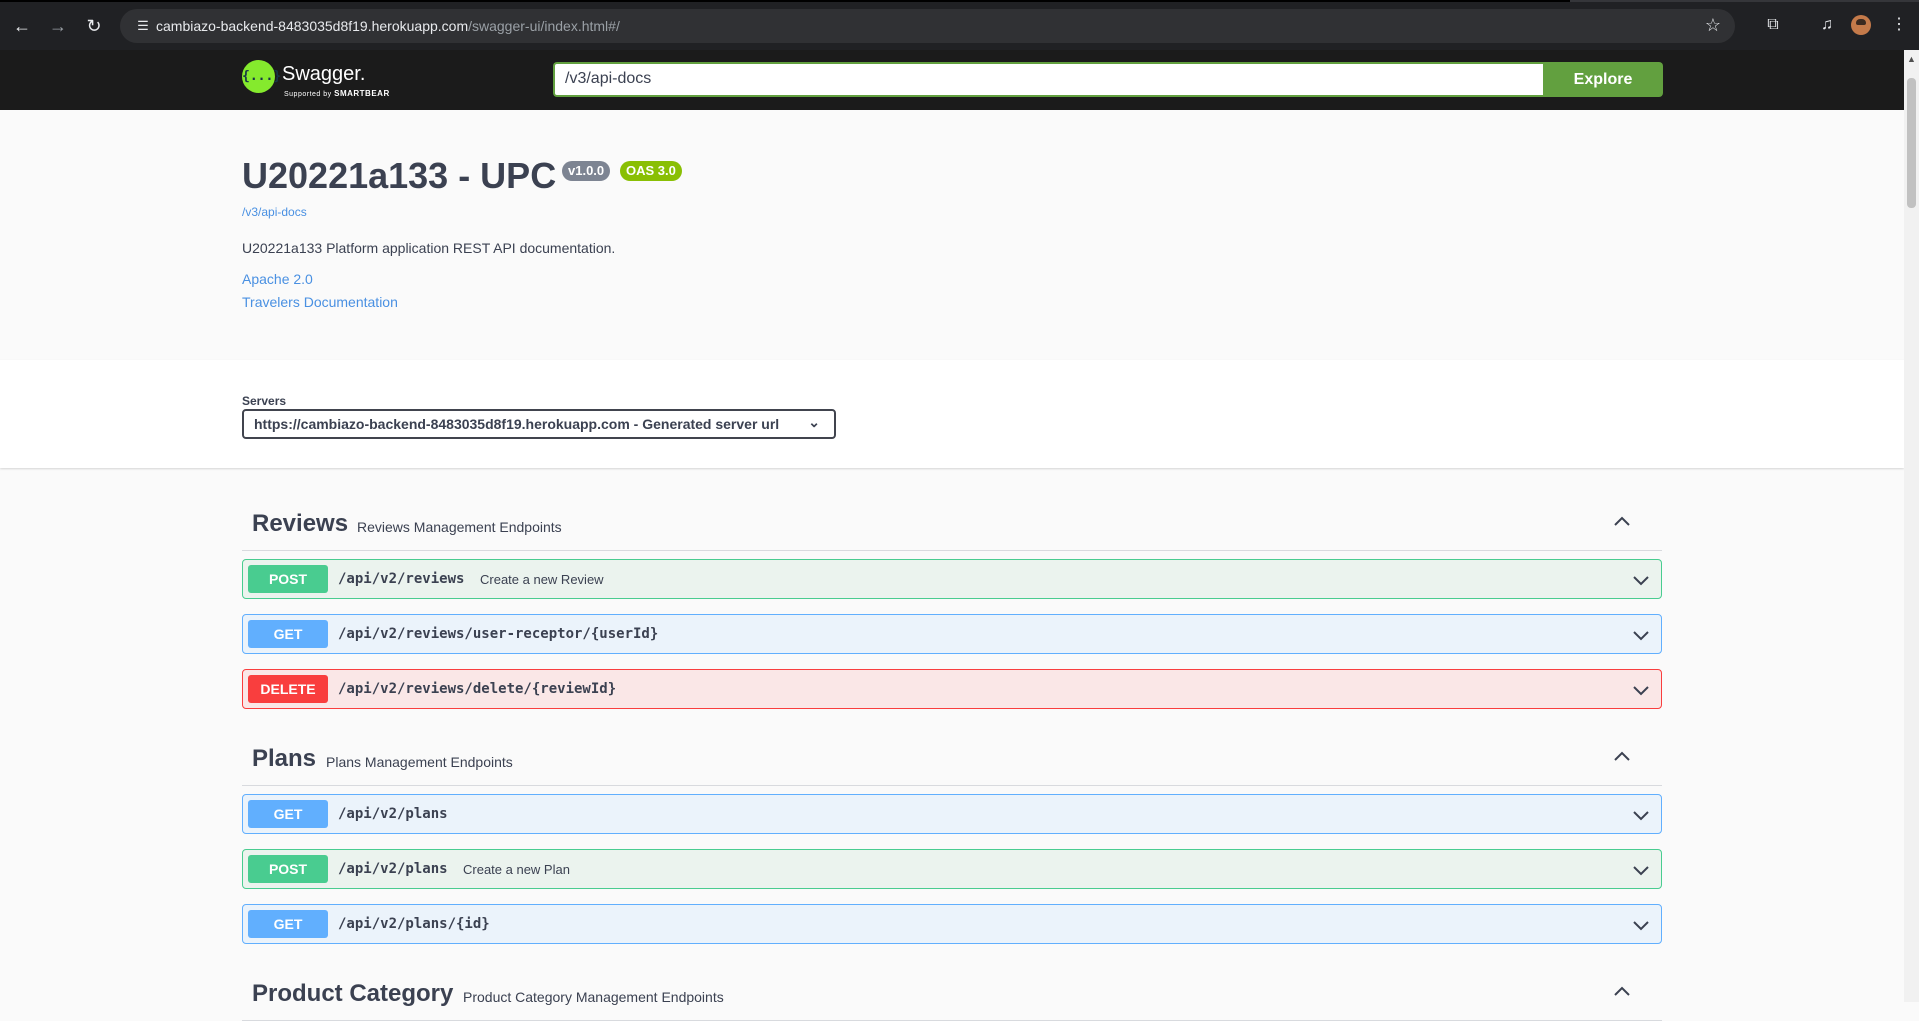  What do you see at coordinates (353, 993) in the screenshot?
I see `tag-name: Product Category` at bounding box center [353, 993].